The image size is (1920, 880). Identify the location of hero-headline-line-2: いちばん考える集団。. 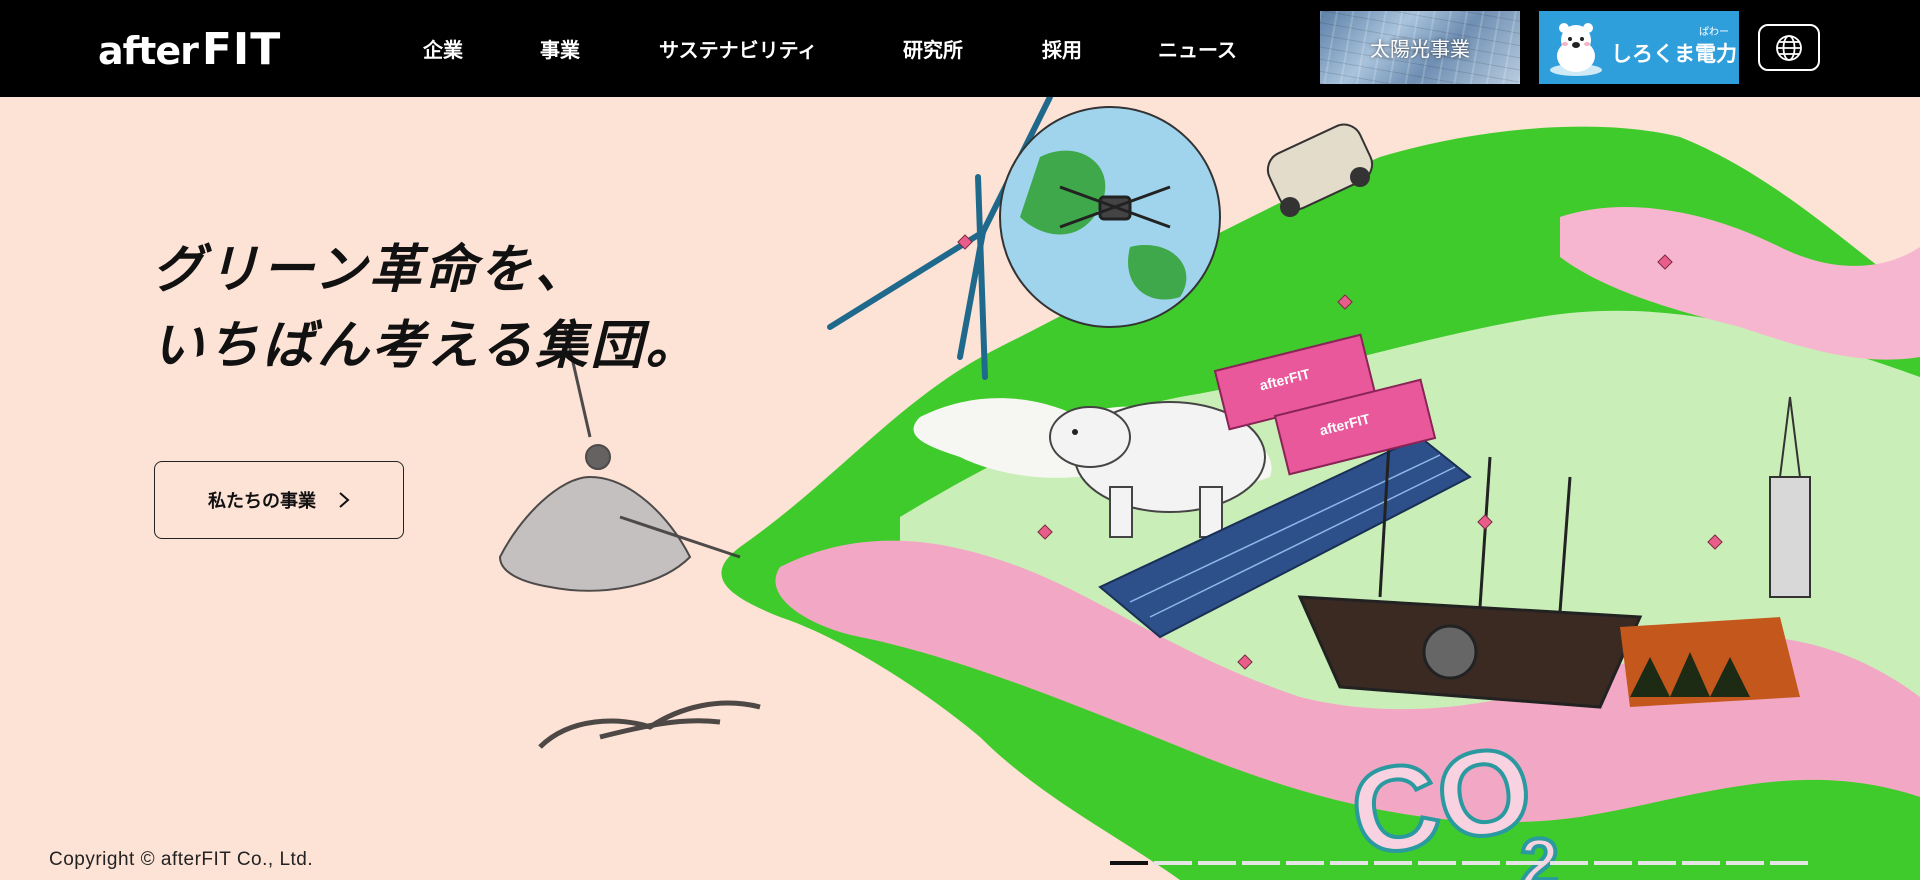
(426, 346).